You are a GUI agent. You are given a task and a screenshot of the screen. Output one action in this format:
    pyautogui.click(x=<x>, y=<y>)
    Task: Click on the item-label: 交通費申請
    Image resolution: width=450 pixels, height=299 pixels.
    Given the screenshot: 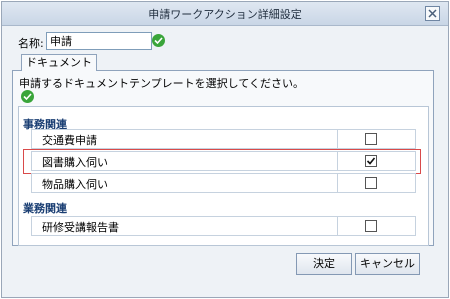 What is the action you would take?
    pyautogui.click(x=69, y=140)
    